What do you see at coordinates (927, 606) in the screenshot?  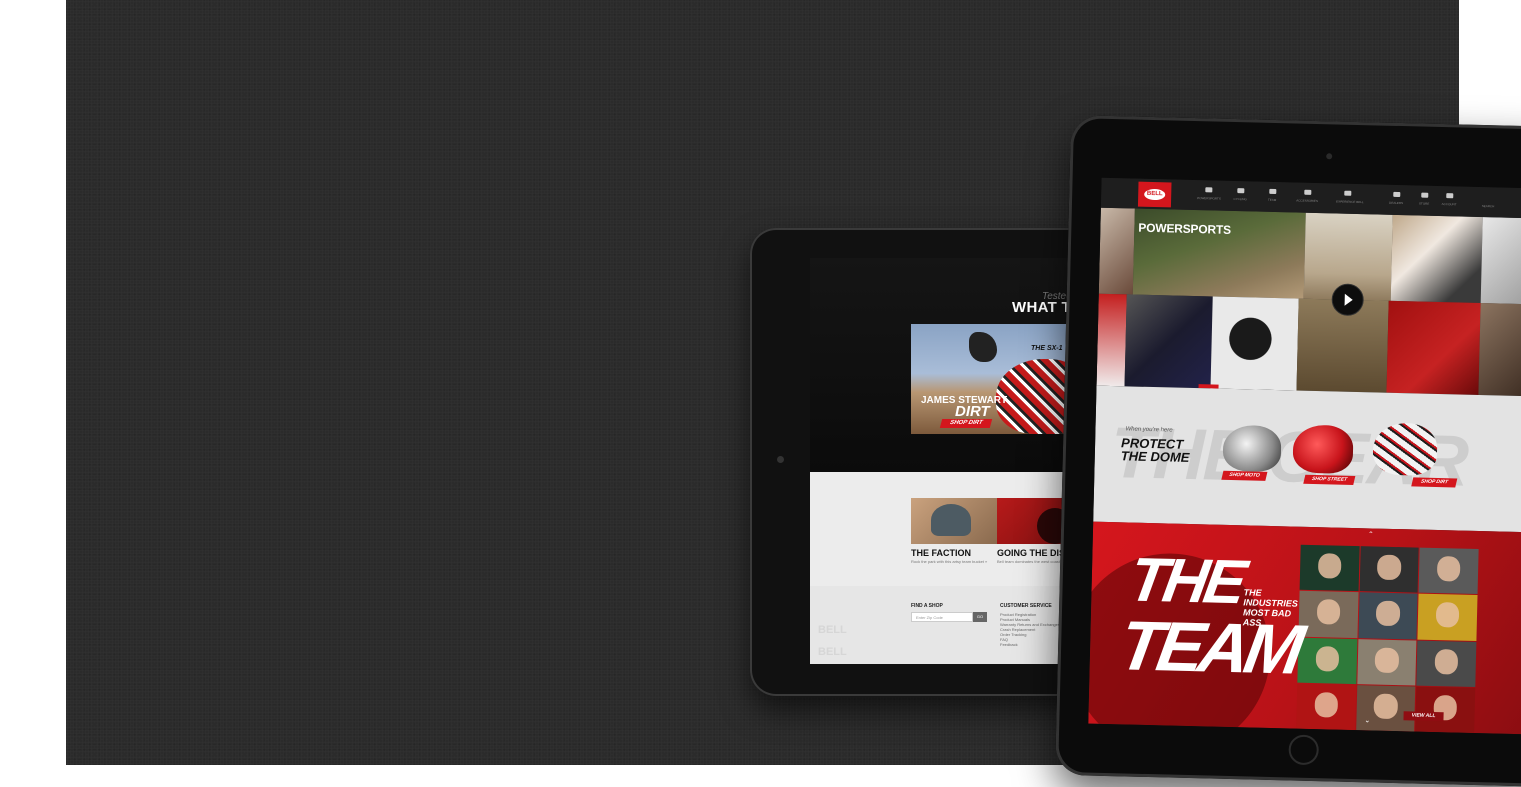 I see `find-shop-title: FIND A SHOP` at bounding box center [927, 606].